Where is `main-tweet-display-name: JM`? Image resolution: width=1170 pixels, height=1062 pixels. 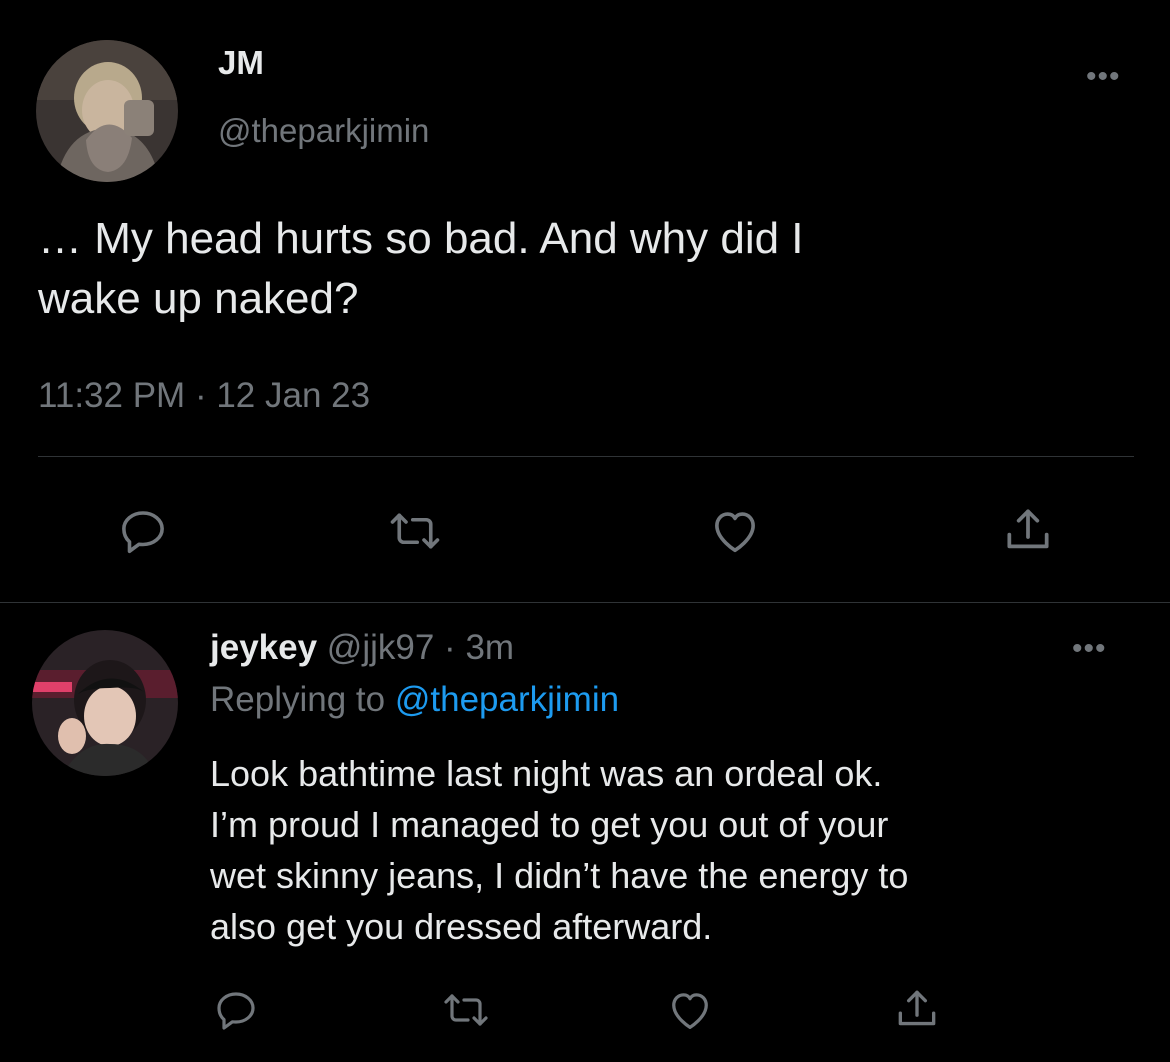
main-tweet-display-name: JM is located at coordinates (241, 63).